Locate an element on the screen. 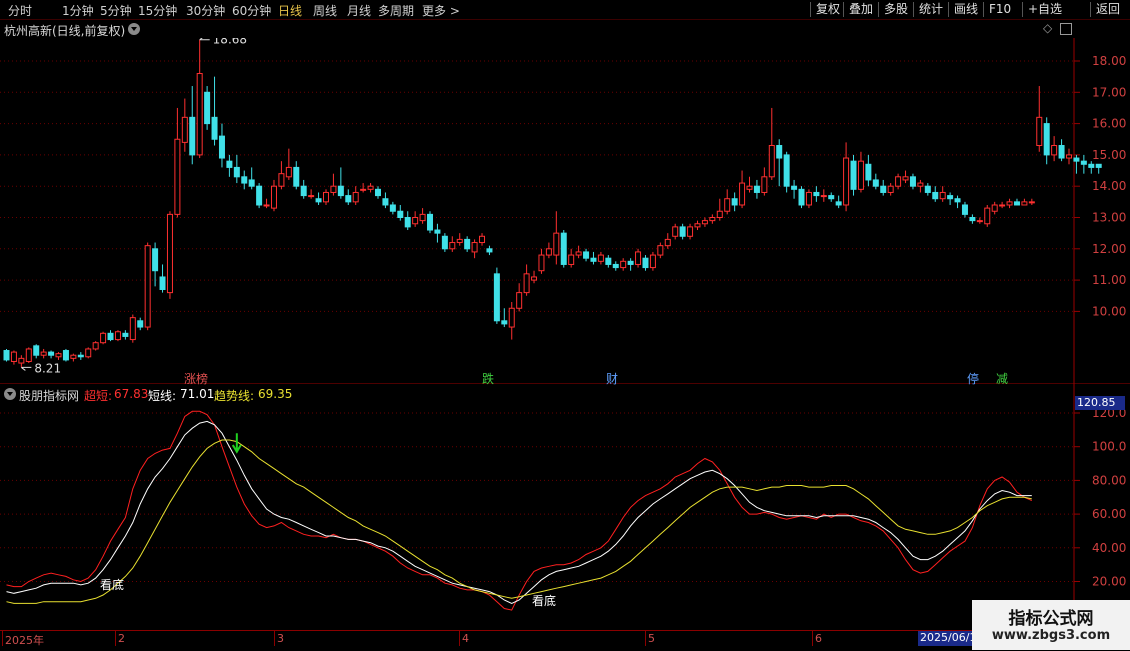 This screenshot has height=651, width=1130. event-tag-3: 停 is located at coordinates (973, 378).